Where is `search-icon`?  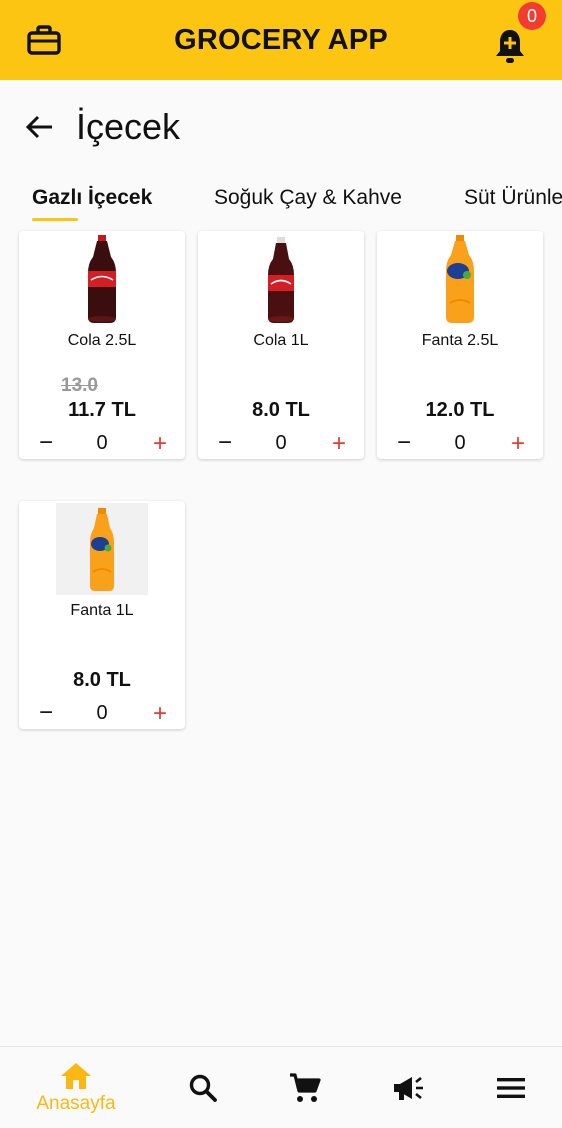 search-icon is located at coordinates (203, 1088).